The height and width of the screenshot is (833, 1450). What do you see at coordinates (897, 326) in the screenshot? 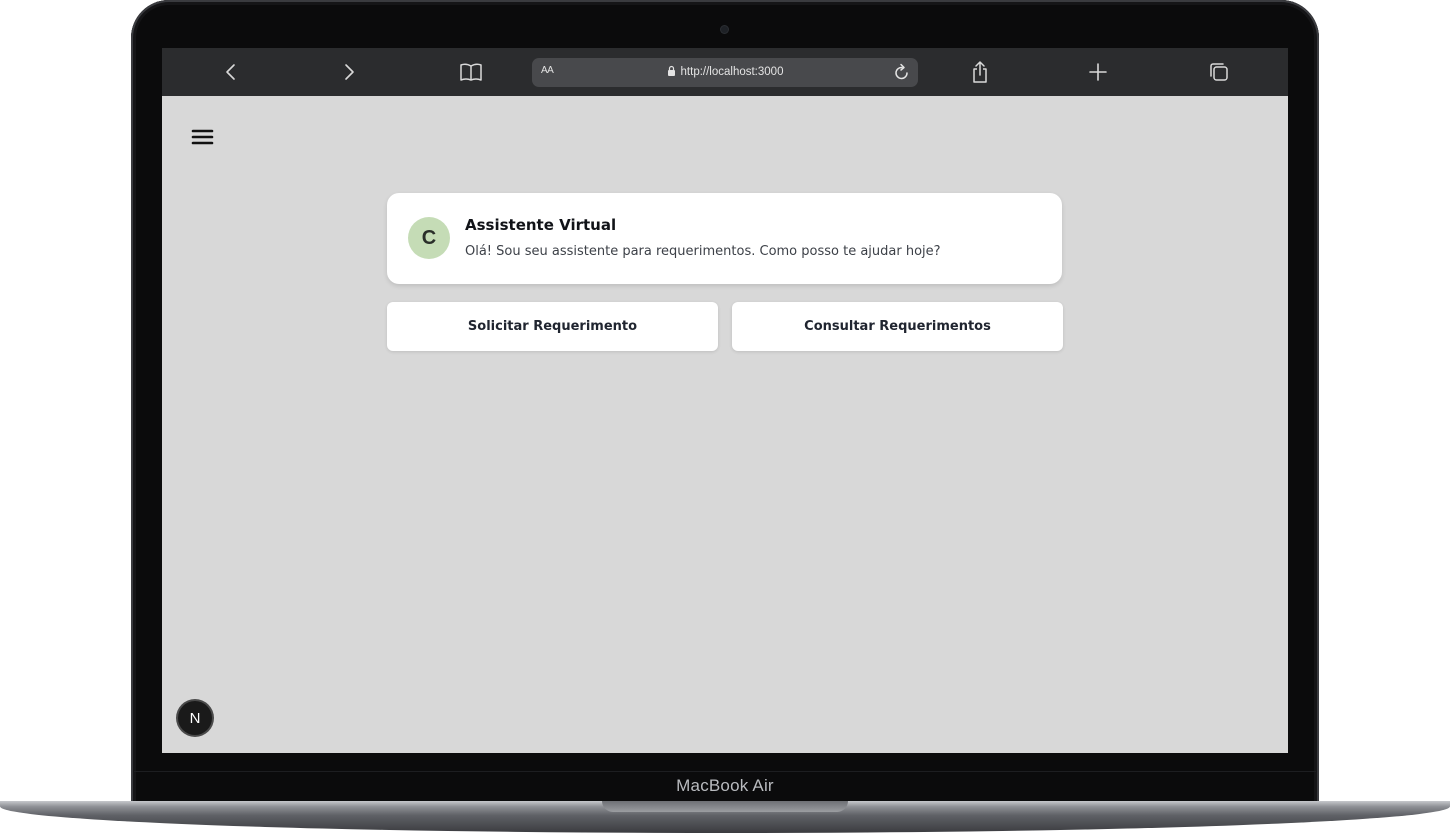
I see `view-applications-button: Consultar Requerimentos` at bounding box center [897, 326].